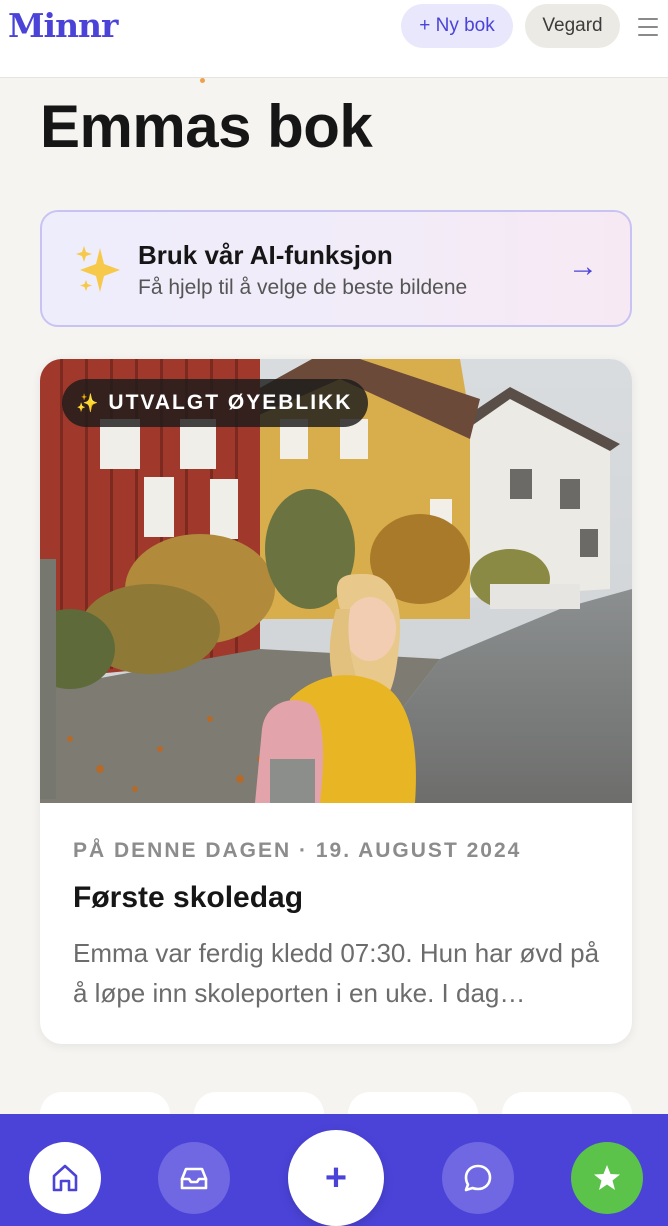  I want to click on nav-home-button, so click(65, 1178).